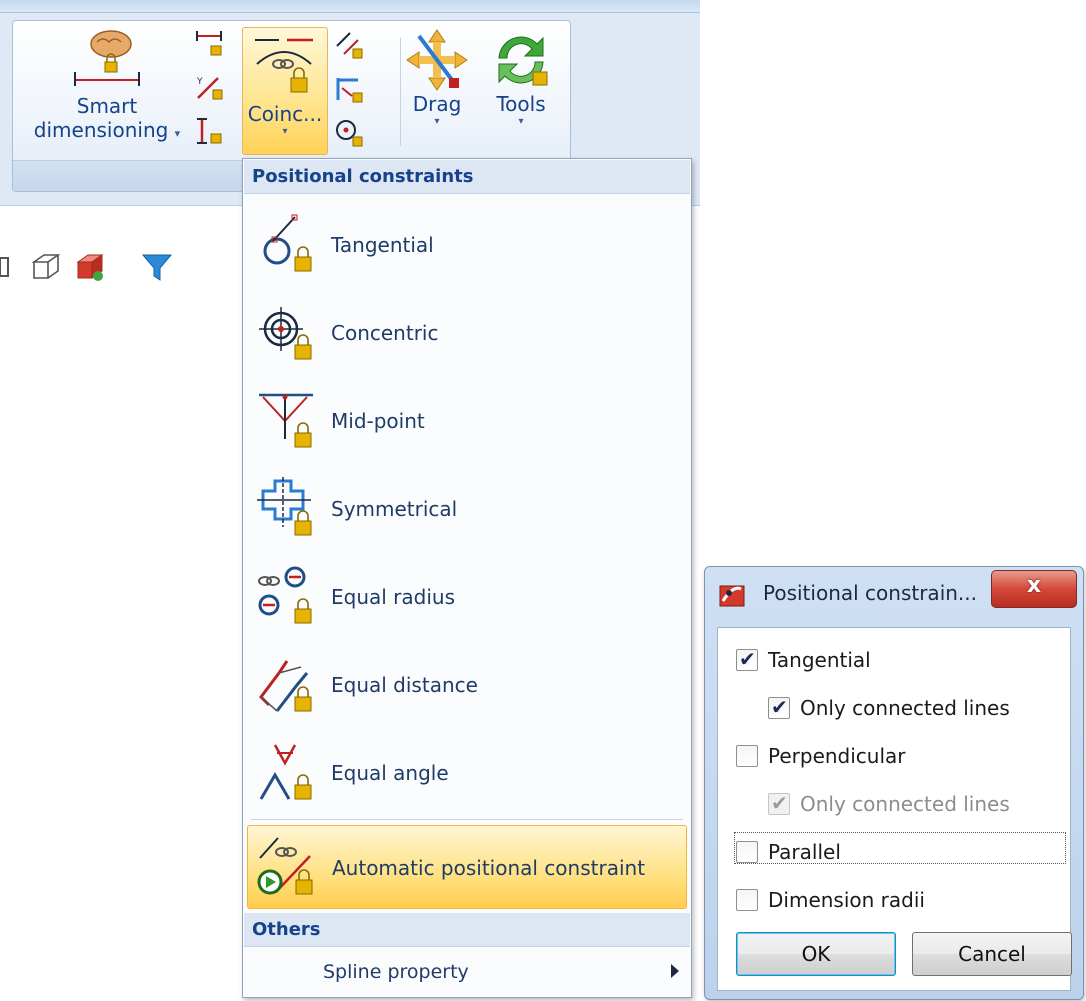  What do you see at coordinates (467, 245) in the screenshot?
I see `menu-item-tangential: Tangential` at bounding box center [467, 245].